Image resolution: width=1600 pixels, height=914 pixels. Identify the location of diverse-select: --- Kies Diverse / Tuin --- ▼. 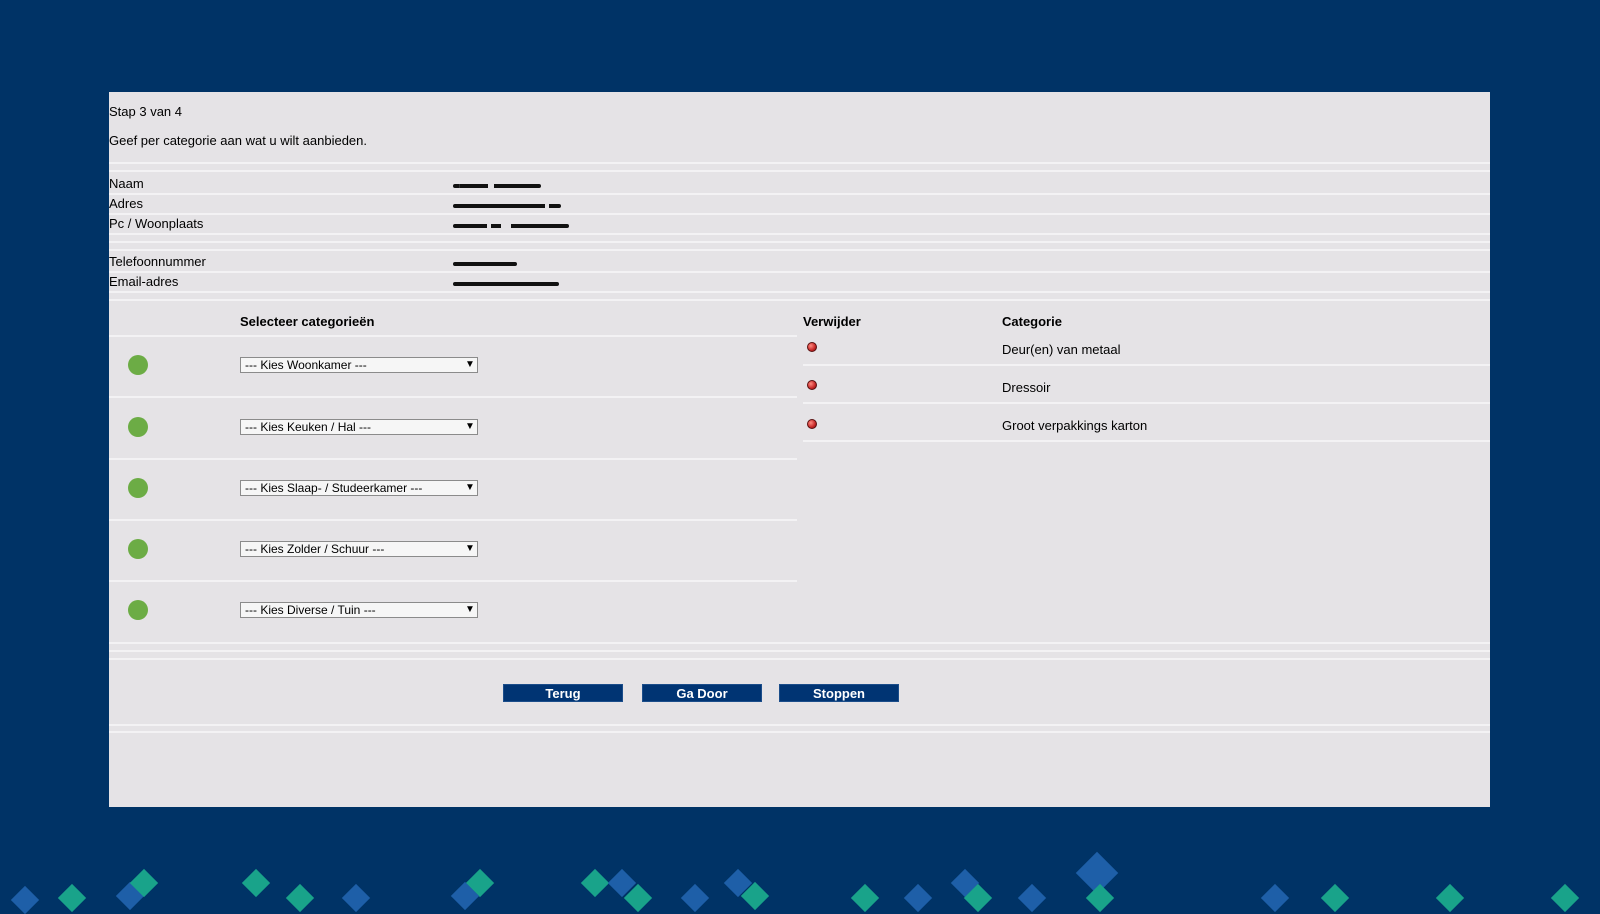
(359, 610).